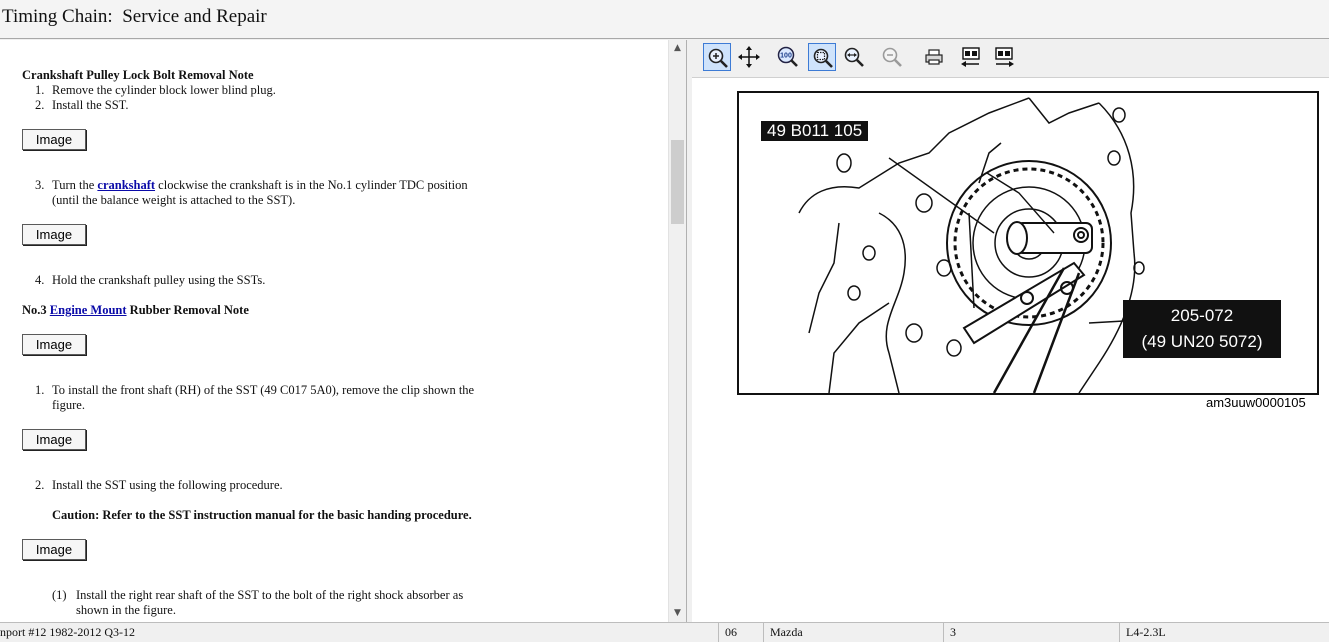 The image size is (1329, 642). Describe the element at coordinates (187, 310) in the screenshot. I see `heading-post: Rubber Removal Note` at that location.